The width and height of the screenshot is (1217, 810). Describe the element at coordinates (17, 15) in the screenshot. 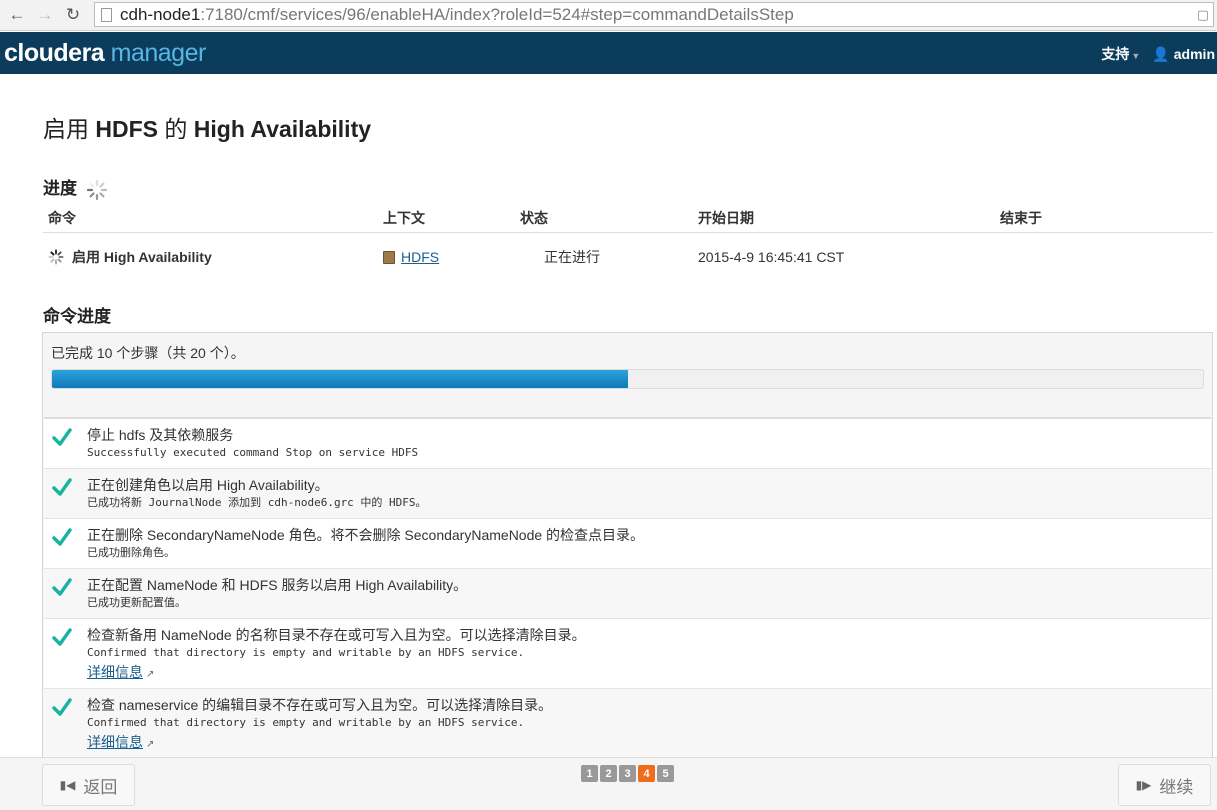

I see `back-arrow-icon: ←` at that location.